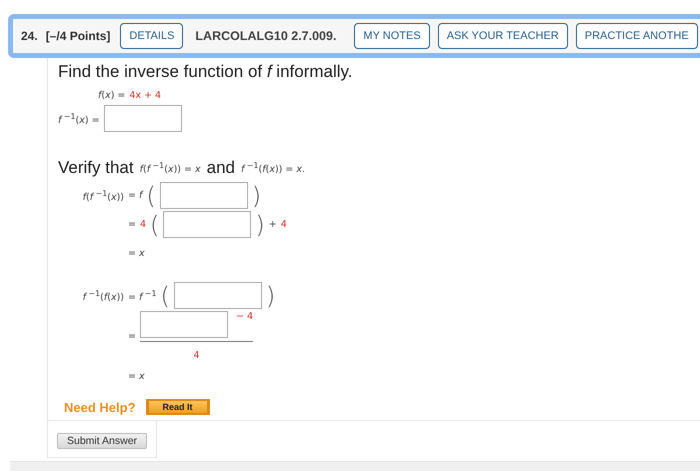  What do you see at coordinates (79, 118) in the screenshot?
I see `math-expression: f $^{−1}$(x) =` at bounding box center [79, 118].